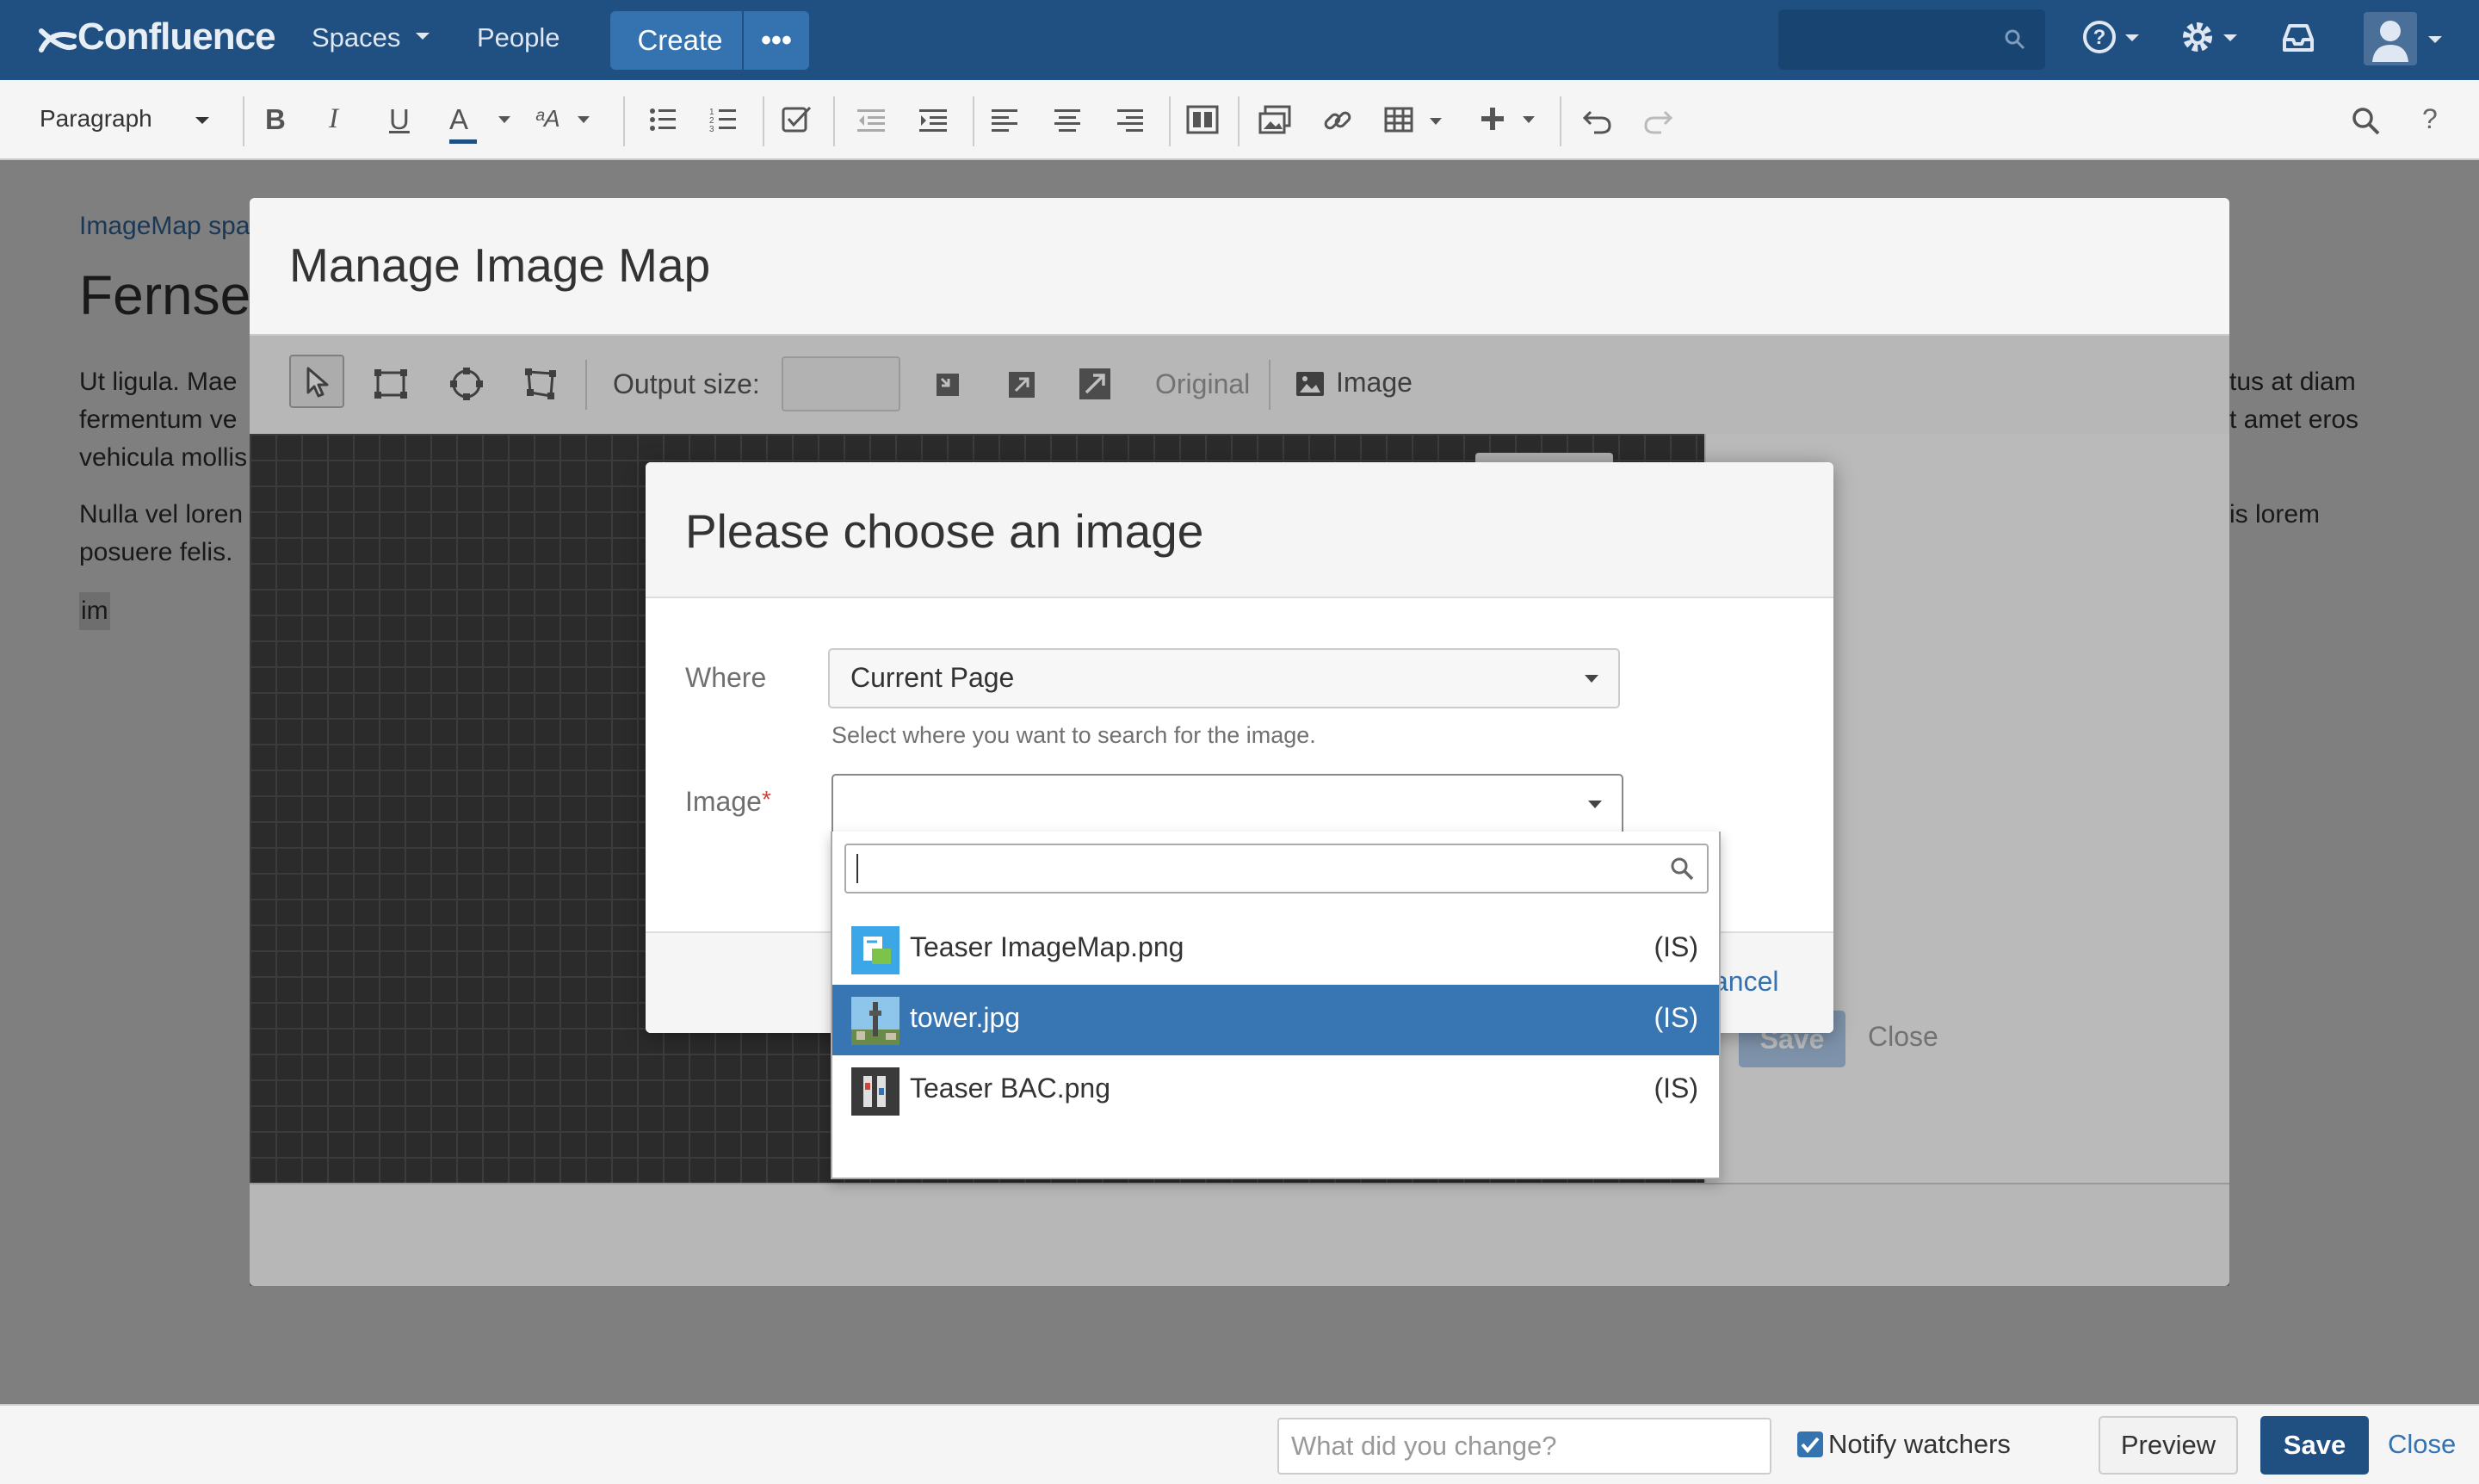  What do you see at coordinates (1657, 120) in the screenshot?
I see `redo-icon` at bounding box center [1657, 120].